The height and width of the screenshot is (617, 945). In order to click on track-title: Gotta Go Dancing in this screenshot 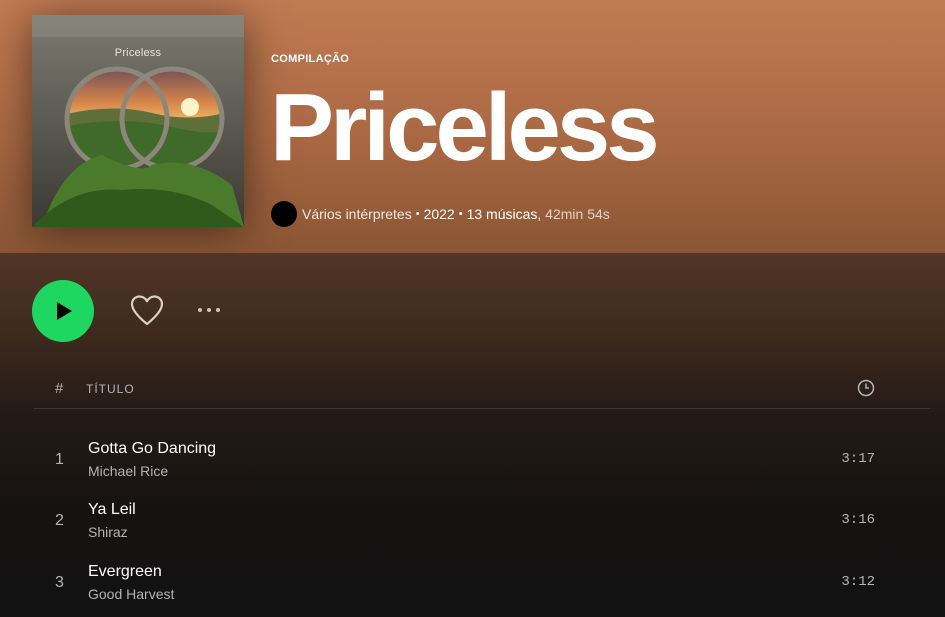, I will do `click(152, 449)`.